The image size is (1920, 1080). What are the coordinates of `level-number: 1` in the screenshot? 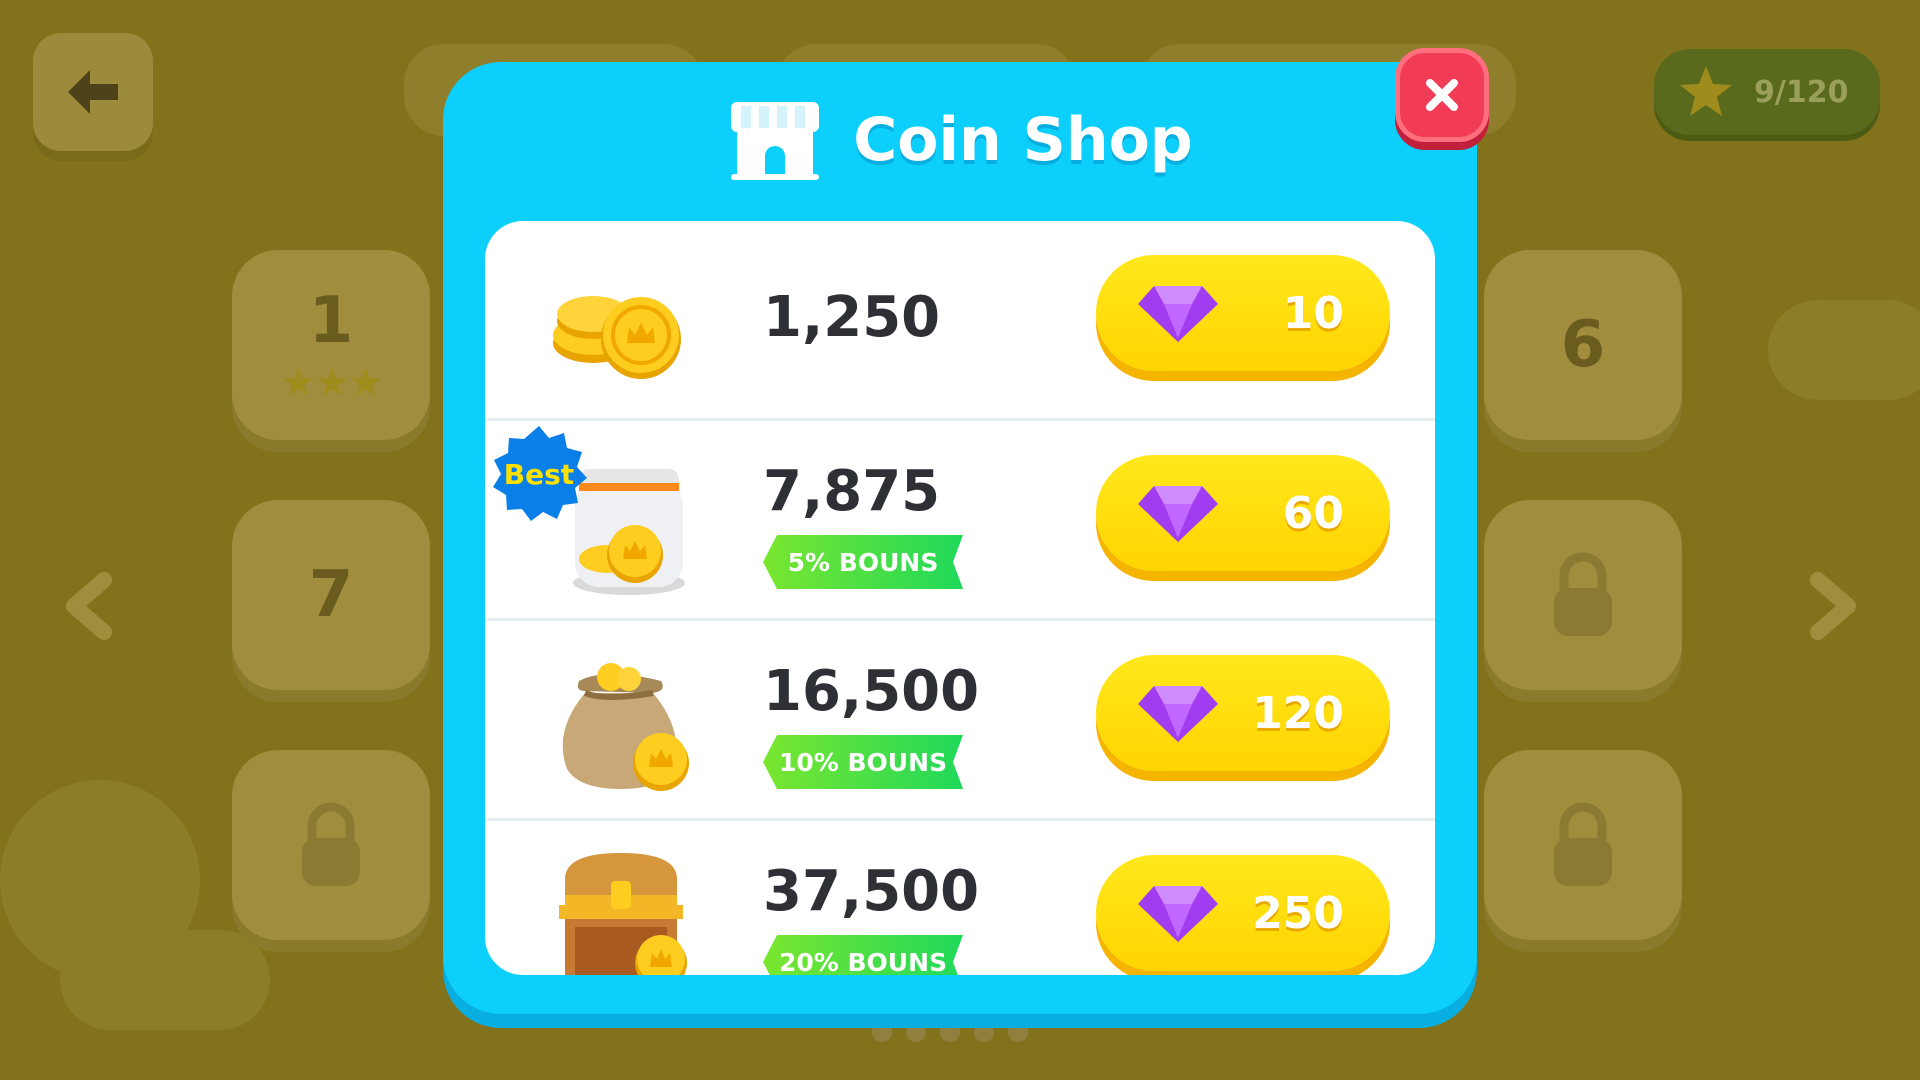 It's located at (331, 321).